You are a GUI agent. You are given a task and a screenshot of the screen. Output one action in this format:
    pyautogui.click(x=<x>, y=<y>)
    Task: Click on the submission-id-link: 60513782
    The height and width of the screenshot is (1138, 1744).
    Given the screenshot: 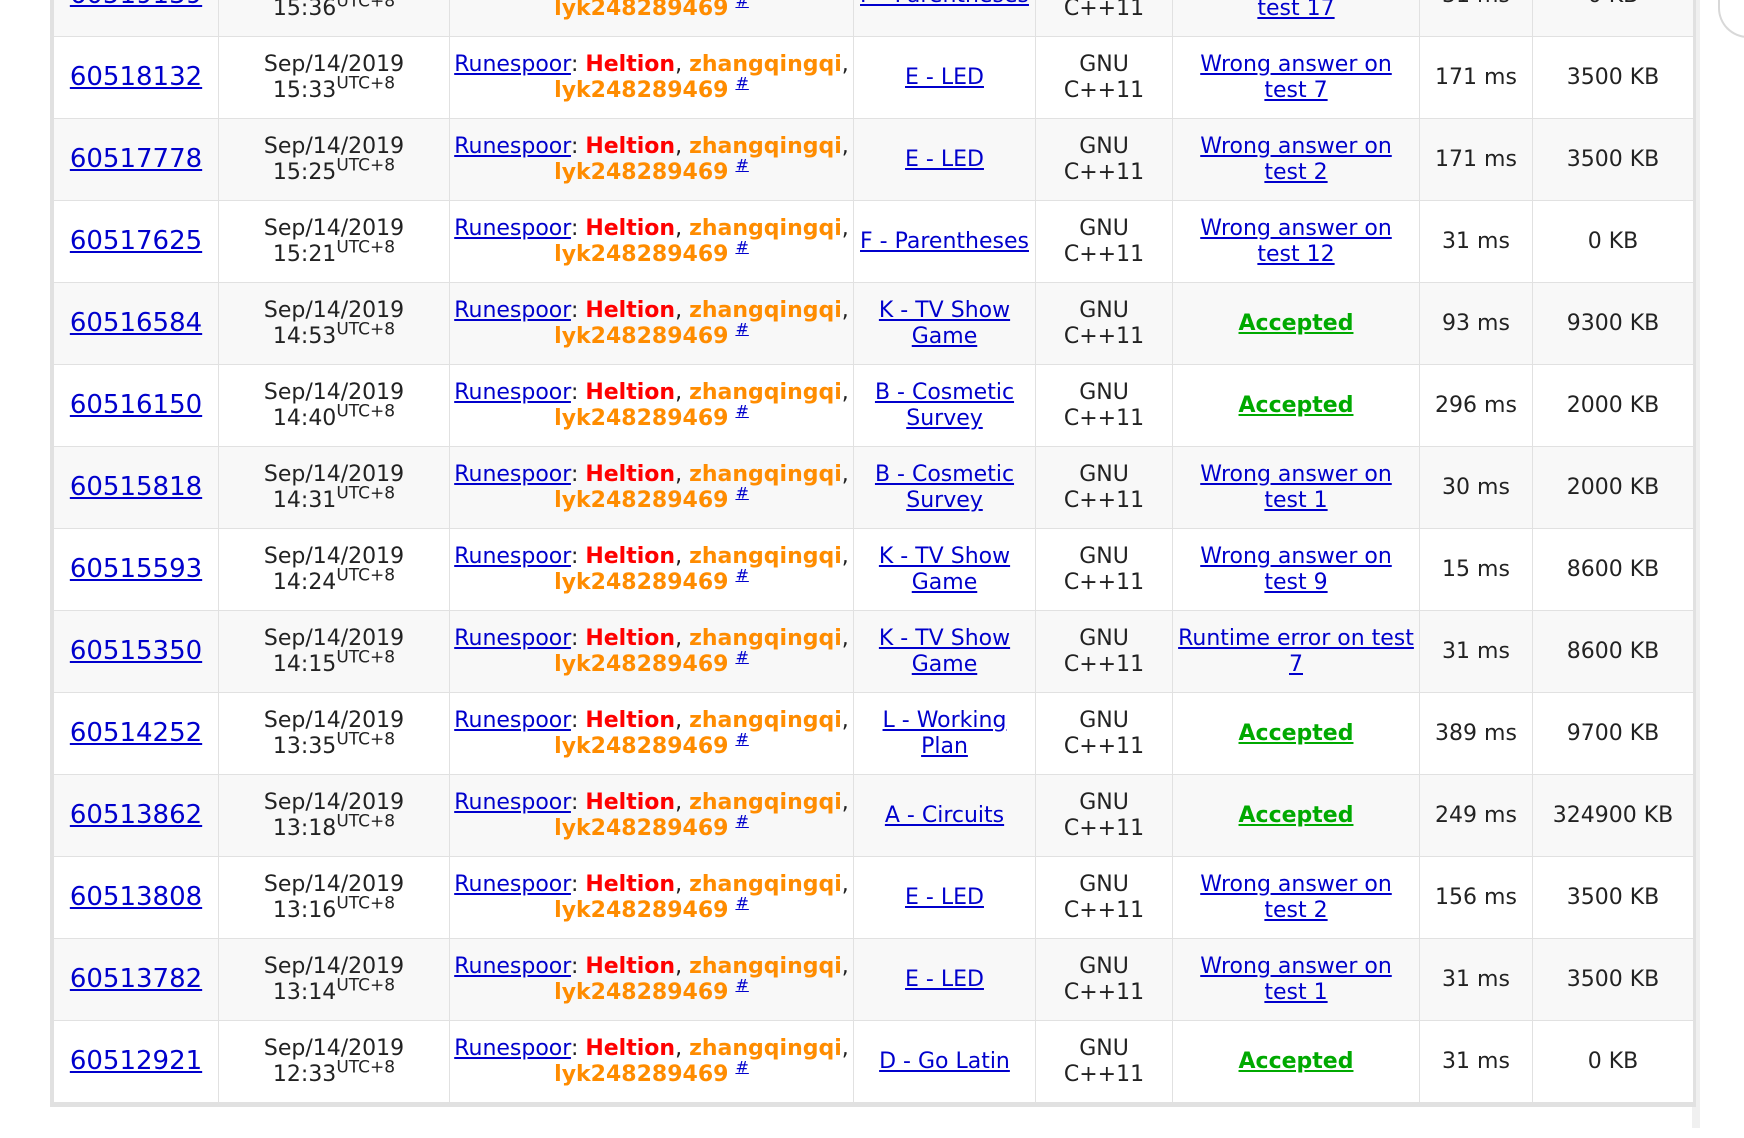 What is the action you would take?
    pyautogui.click(x=136, y=979)
    